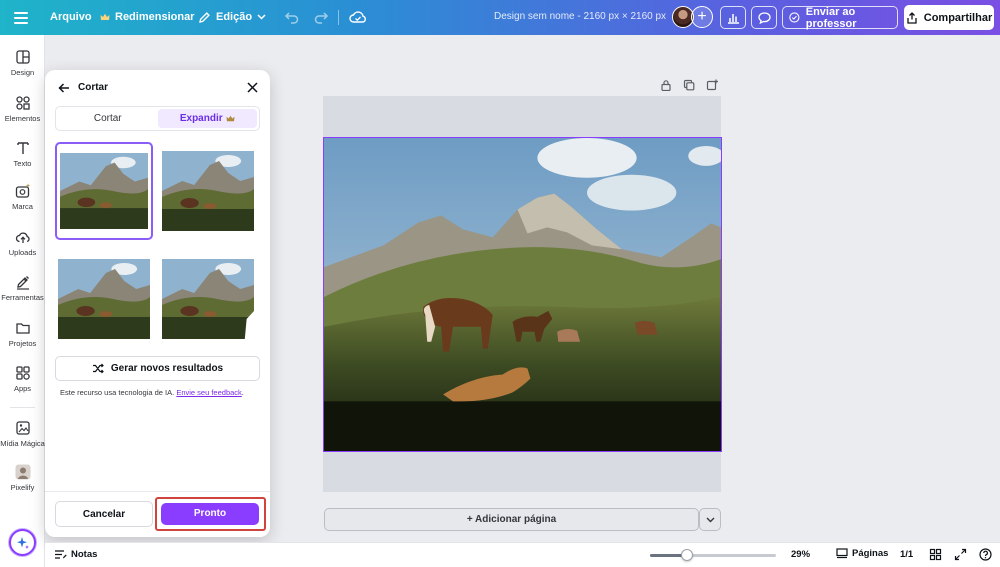  Describe the element at coordinates (64, 88) in the screenshot. I see `arrow-left-icon` at that location.